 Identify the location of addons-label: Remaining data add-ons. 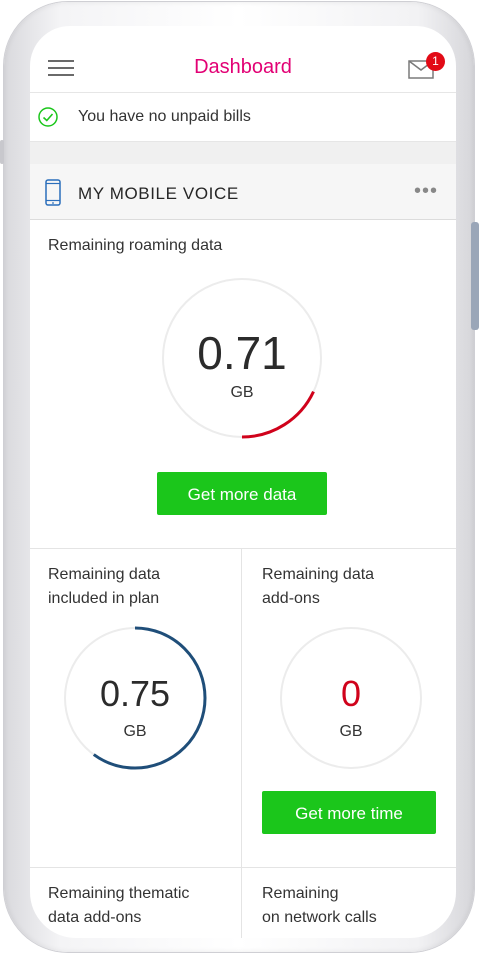
(318, 587).